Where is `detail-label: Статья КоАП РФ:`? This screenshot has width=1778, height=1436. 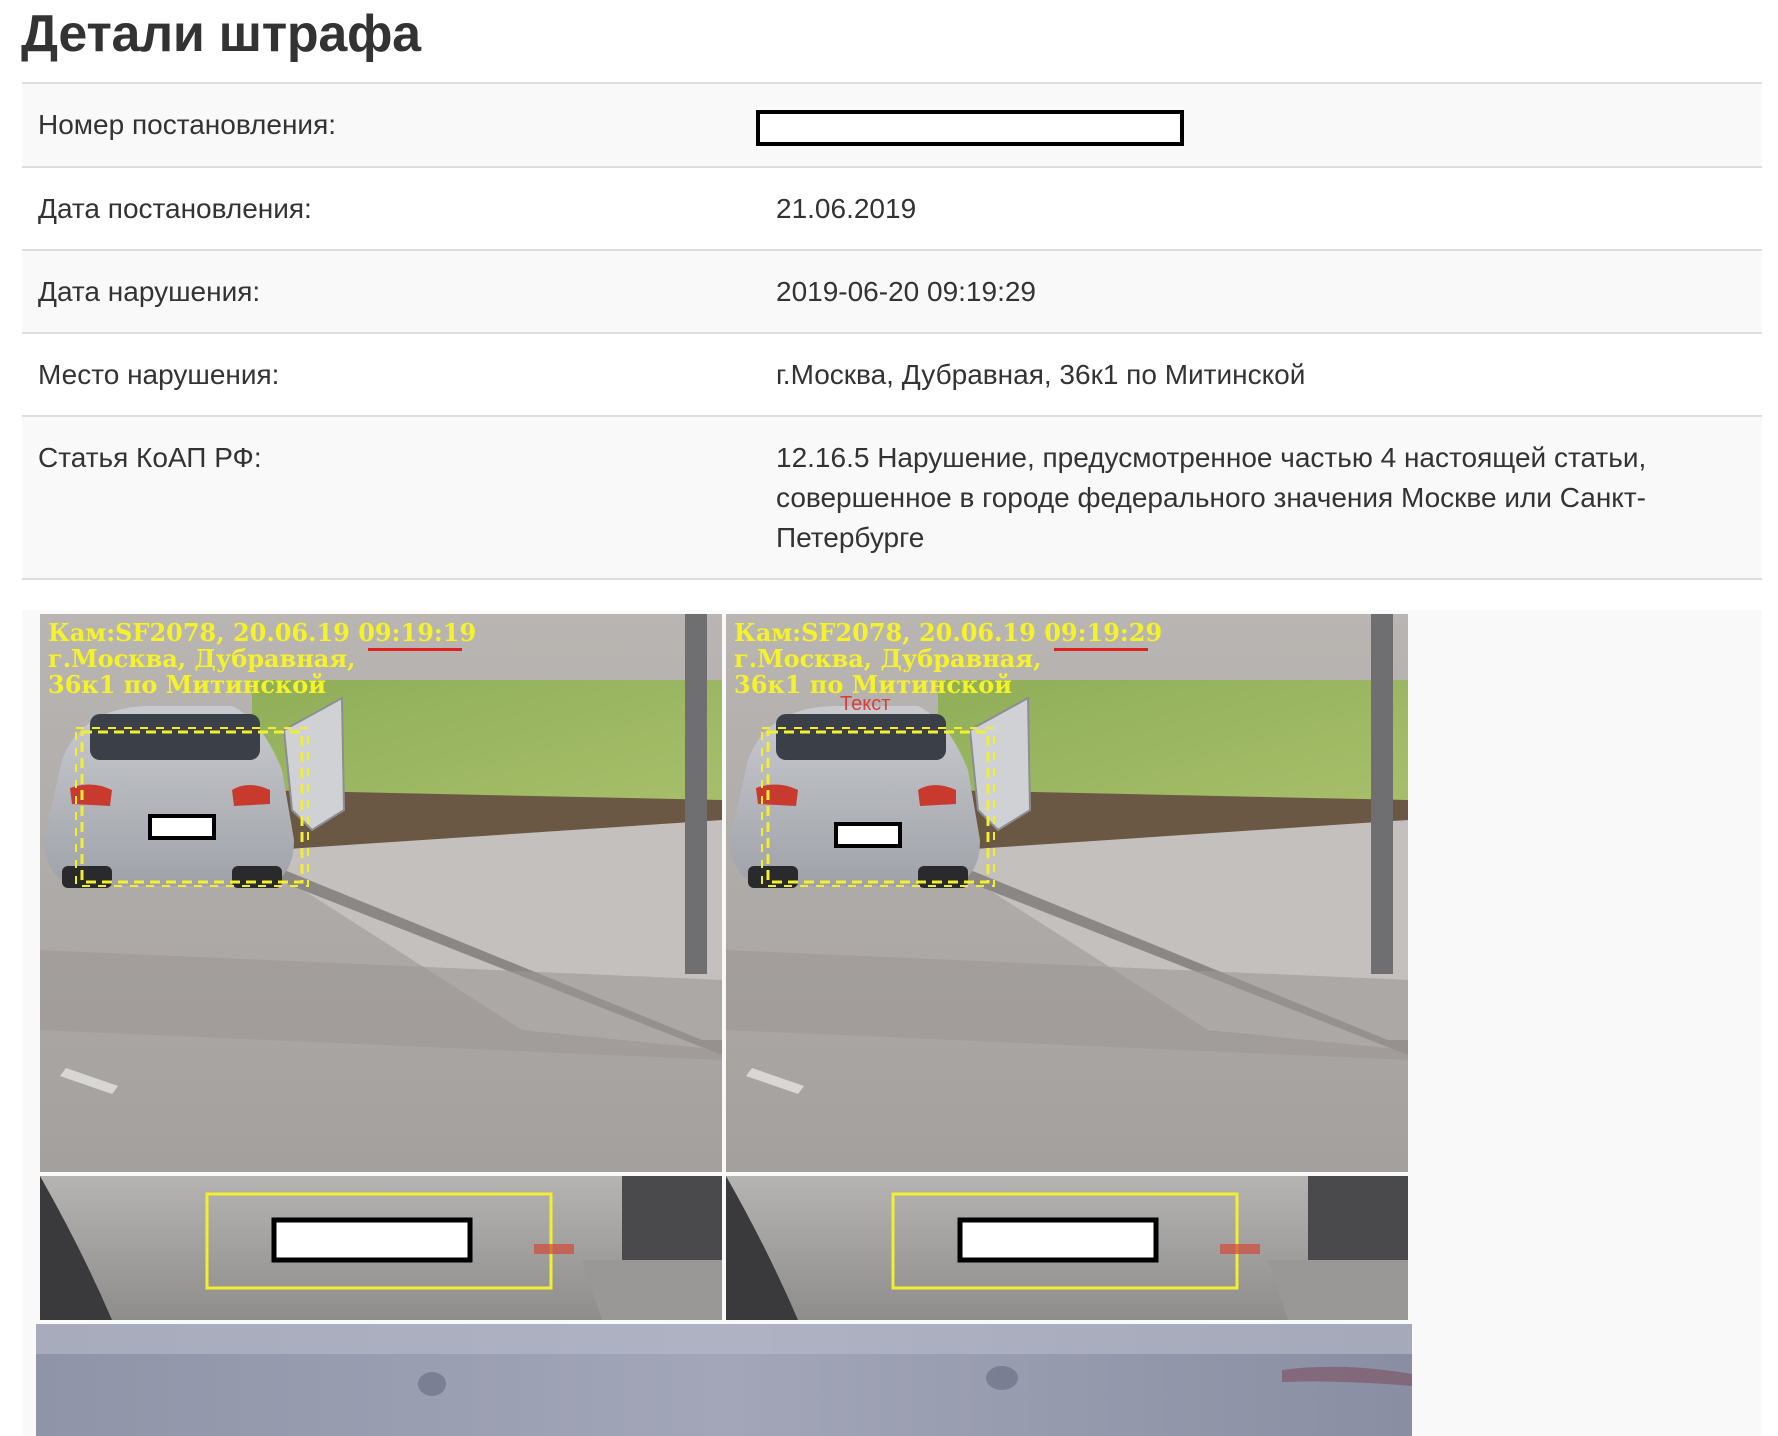
detail-label: Статья КоАП РФ: is located at coordinates (150, 457).